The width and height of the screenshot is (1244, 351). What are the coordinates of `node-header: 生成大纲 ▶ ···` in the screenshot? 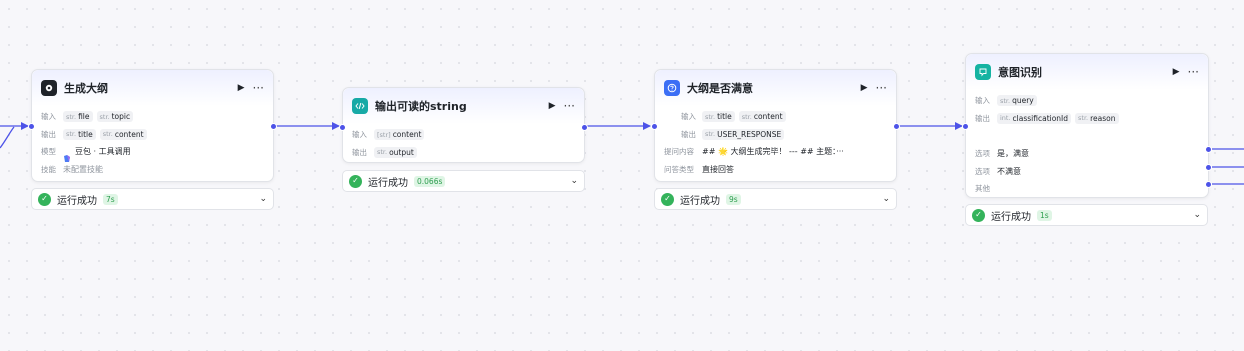 It's located at (152, 88).